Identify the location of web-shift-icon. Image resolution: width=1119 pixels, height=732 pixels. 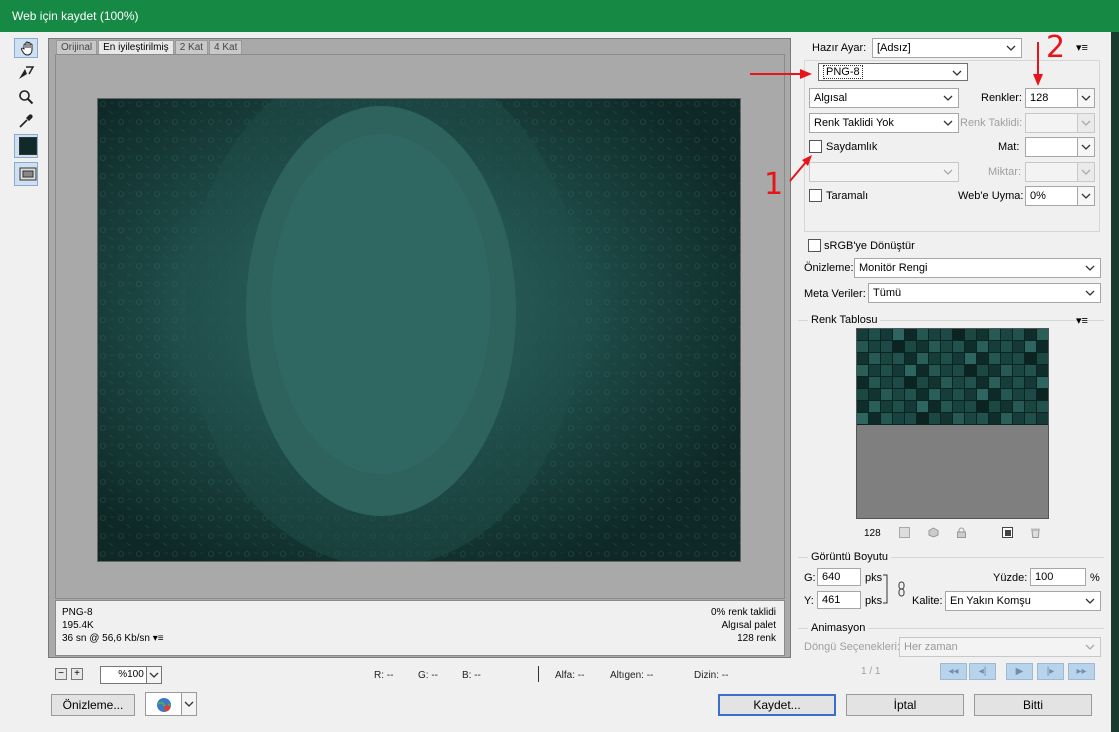
(904, 532).